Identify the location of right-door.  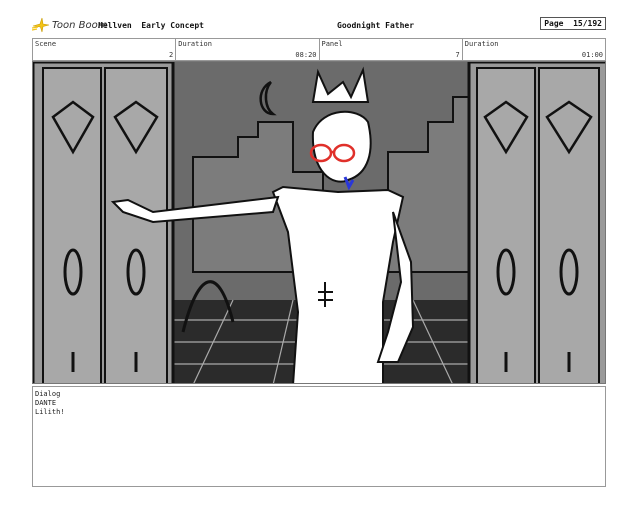
(536, 222).